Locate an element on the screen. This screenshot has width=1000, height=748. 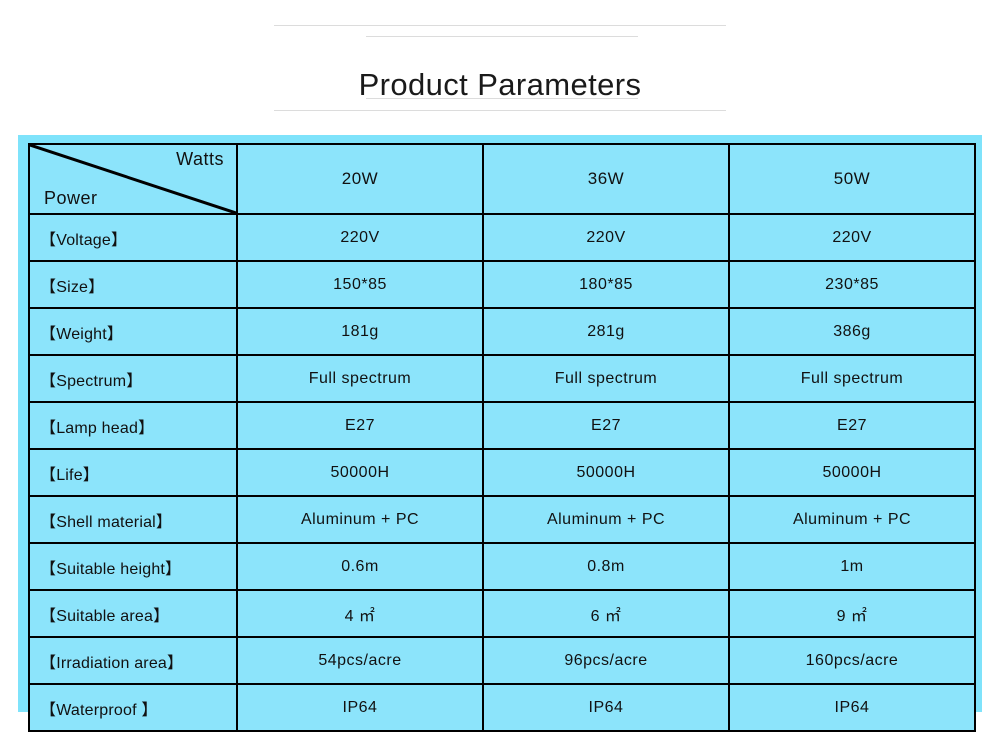
column-header-2: 36W is located at coordinates (606, 179).